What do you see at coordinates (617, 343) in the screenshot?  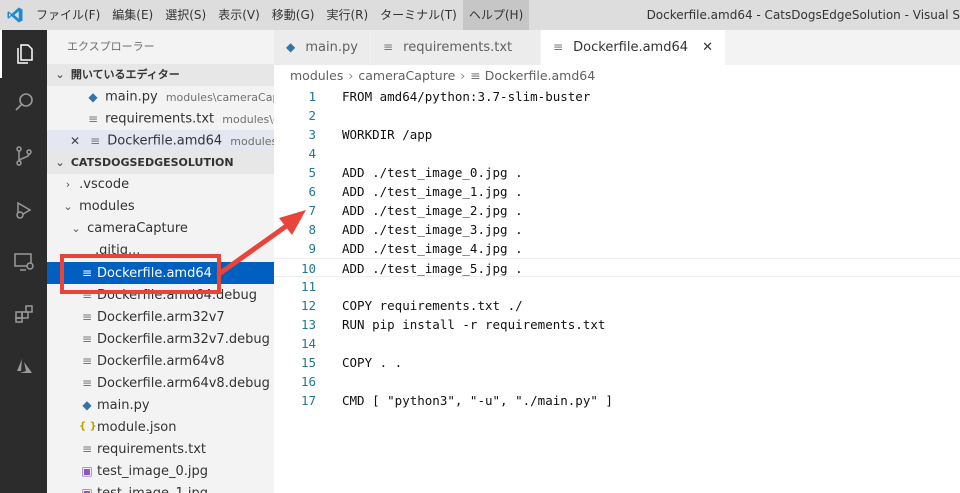 I see `code-line: 14` at bounding box center [617, 343].